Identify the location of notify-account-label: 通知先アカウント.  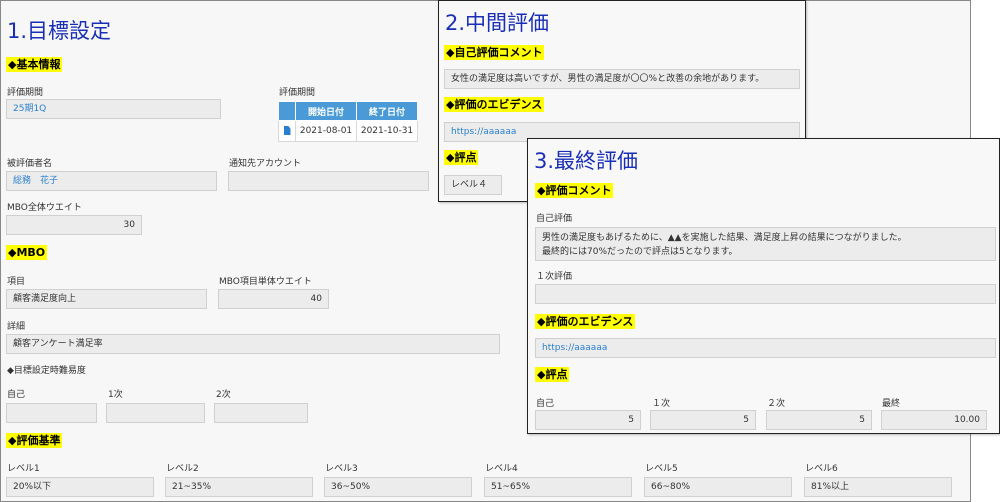
(265, 164).